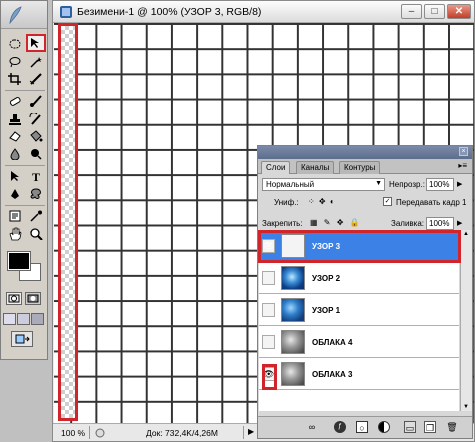 Image resolution: width=475 pixels, height=442 pixels. I want to click on link-icon: ∞, so click(312, 427).